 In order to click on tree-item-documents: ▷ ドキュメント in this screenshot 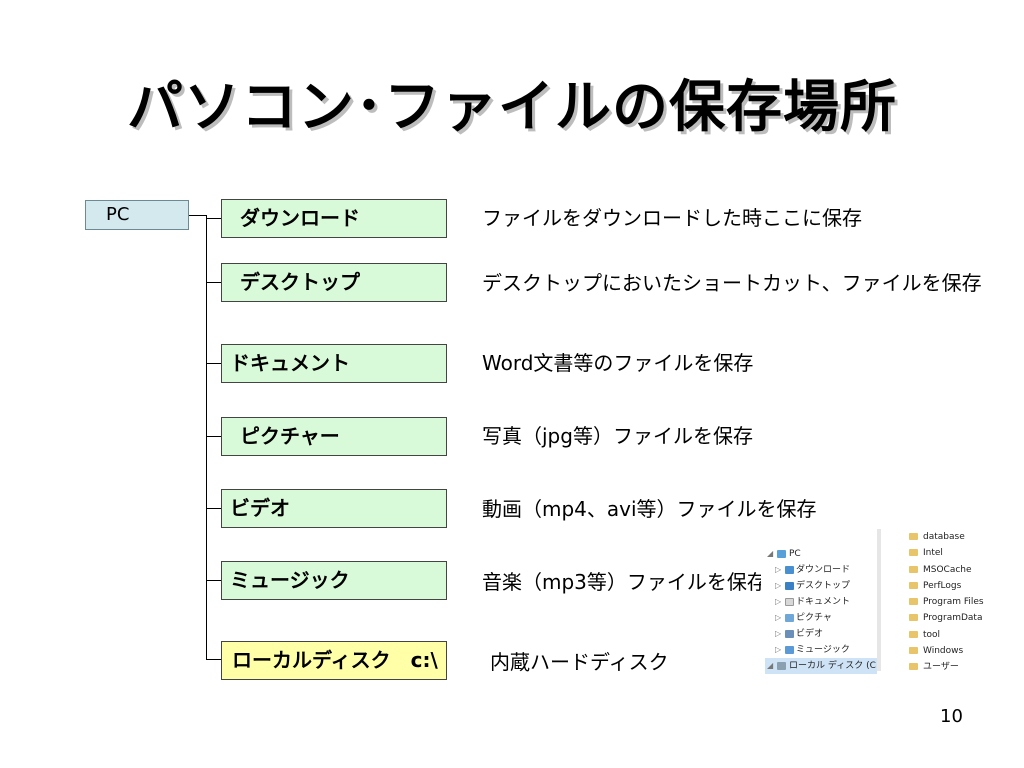, I will do `click(821, 602)`.